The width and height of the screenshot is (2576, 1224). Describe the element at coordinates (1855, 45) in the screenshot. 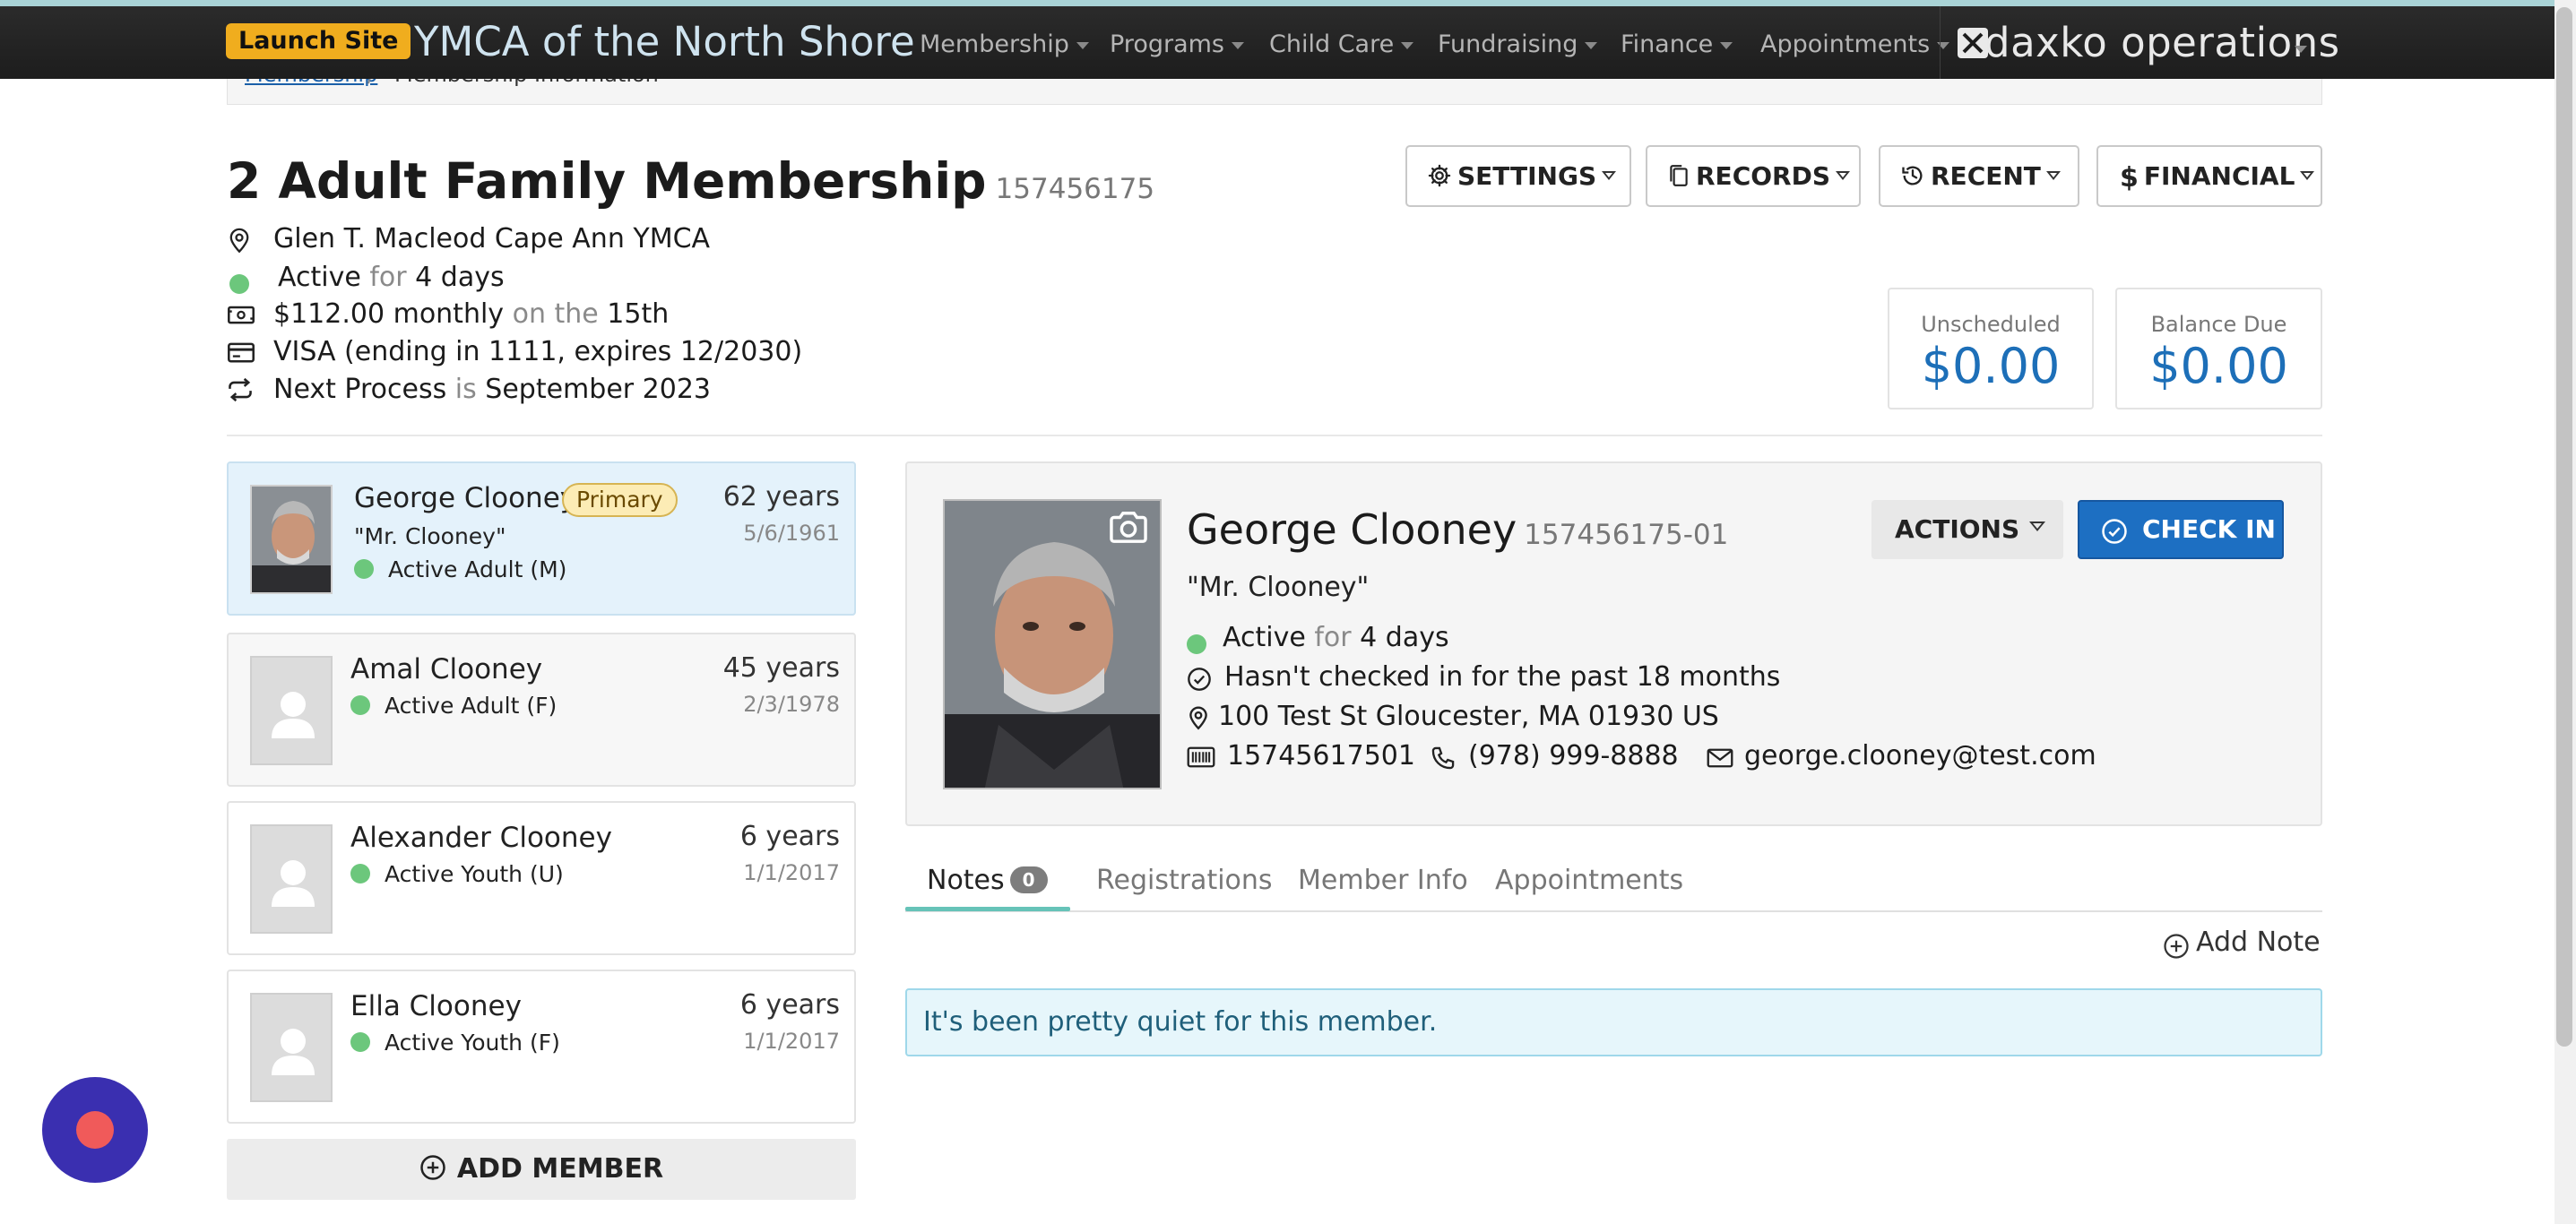

I see `nav-appointments: Appointments` at that location.